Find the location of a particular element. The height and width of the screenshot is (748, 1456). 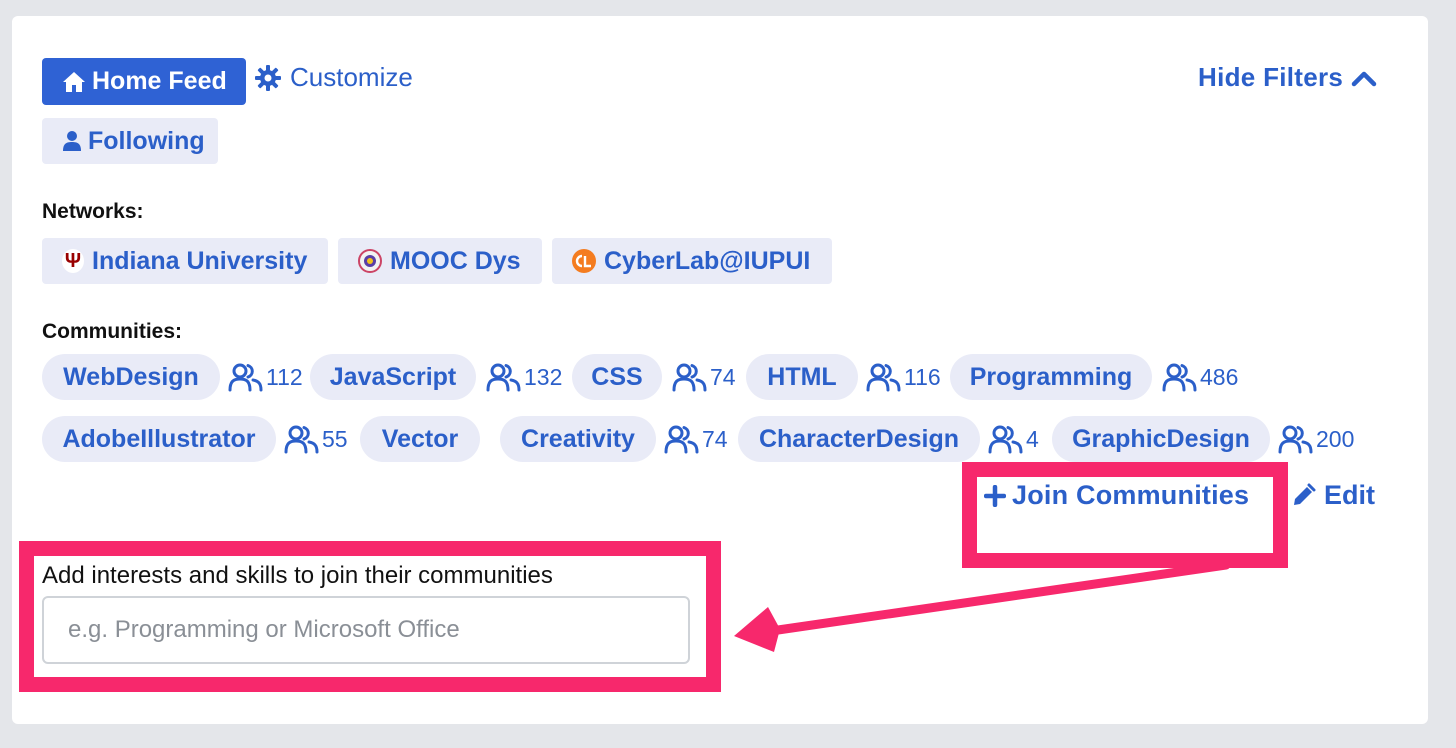

community-webdesign: WebDesign is located at coordinates (131, 377).